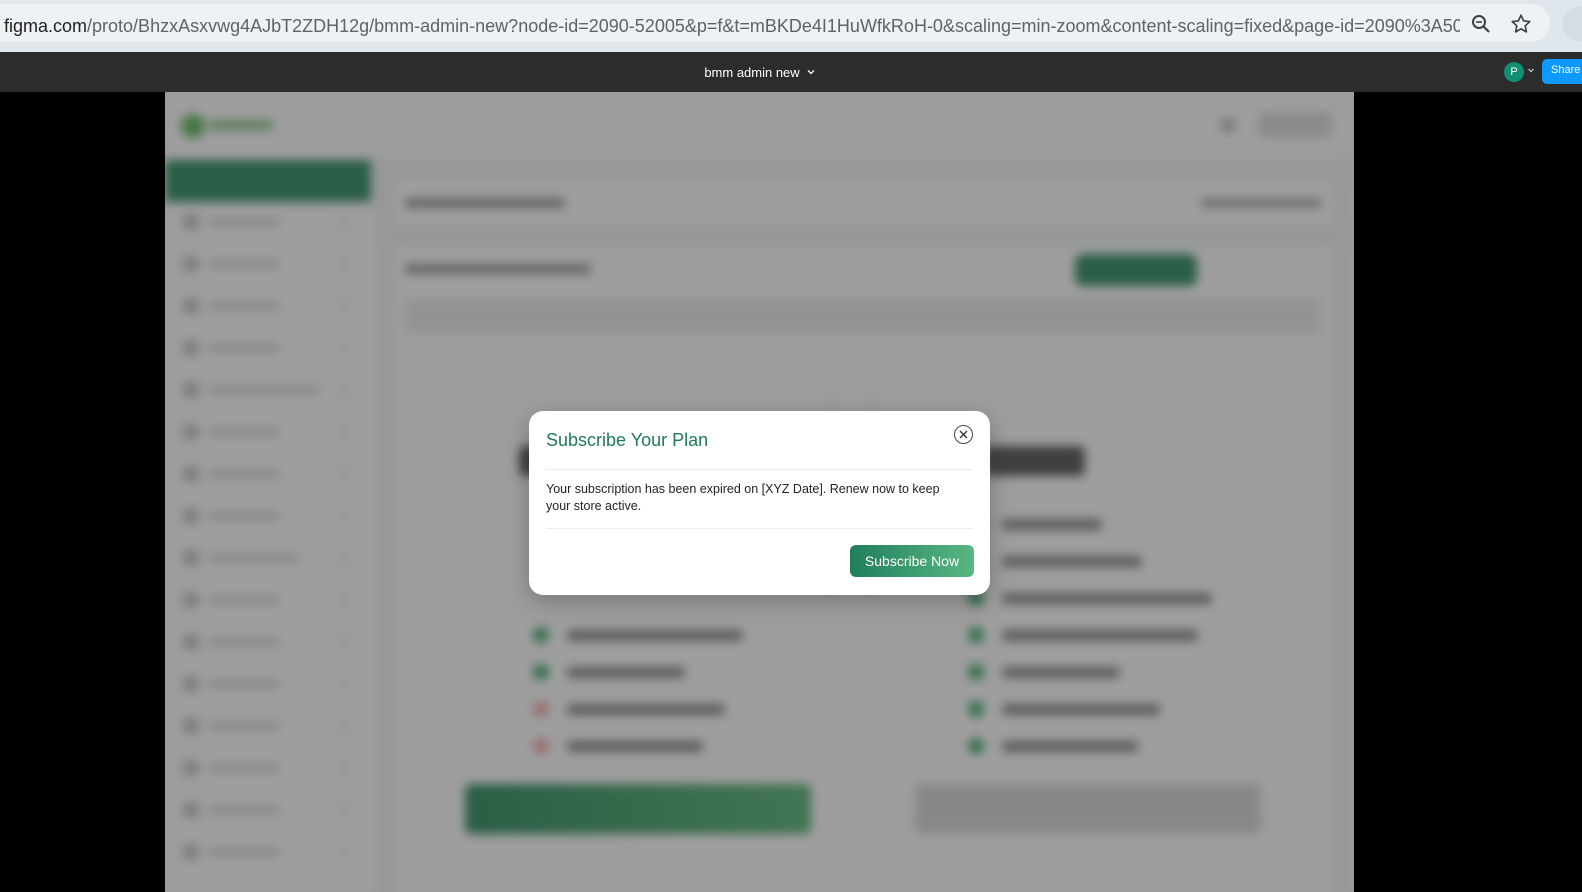 This screenshot has height=892, width=1582. Describe the element at coordinates (963, 434) in the screenshot. I see `close-icon` at that location.